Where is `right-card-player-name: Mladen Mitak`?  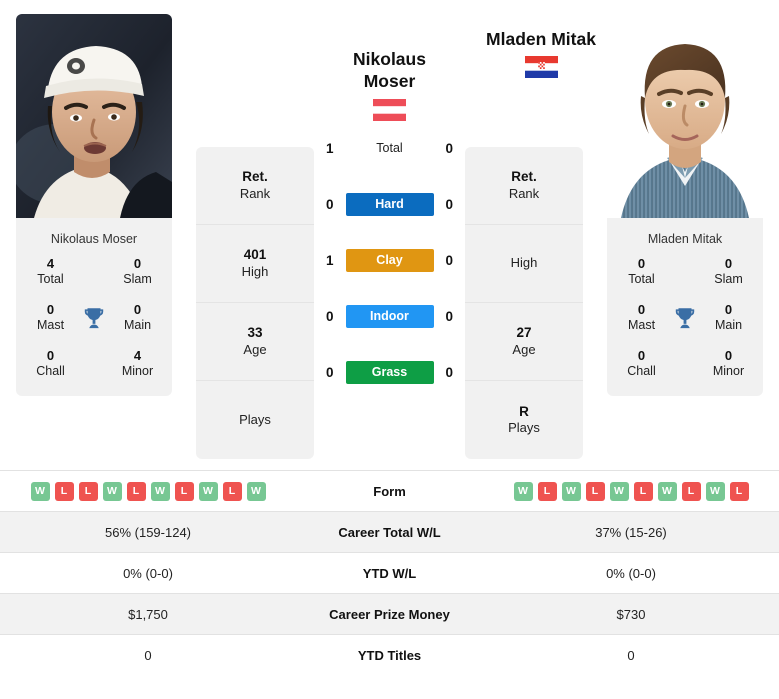
right-card-player-name: Mladen Mitak is located at coordinates (685, 239).